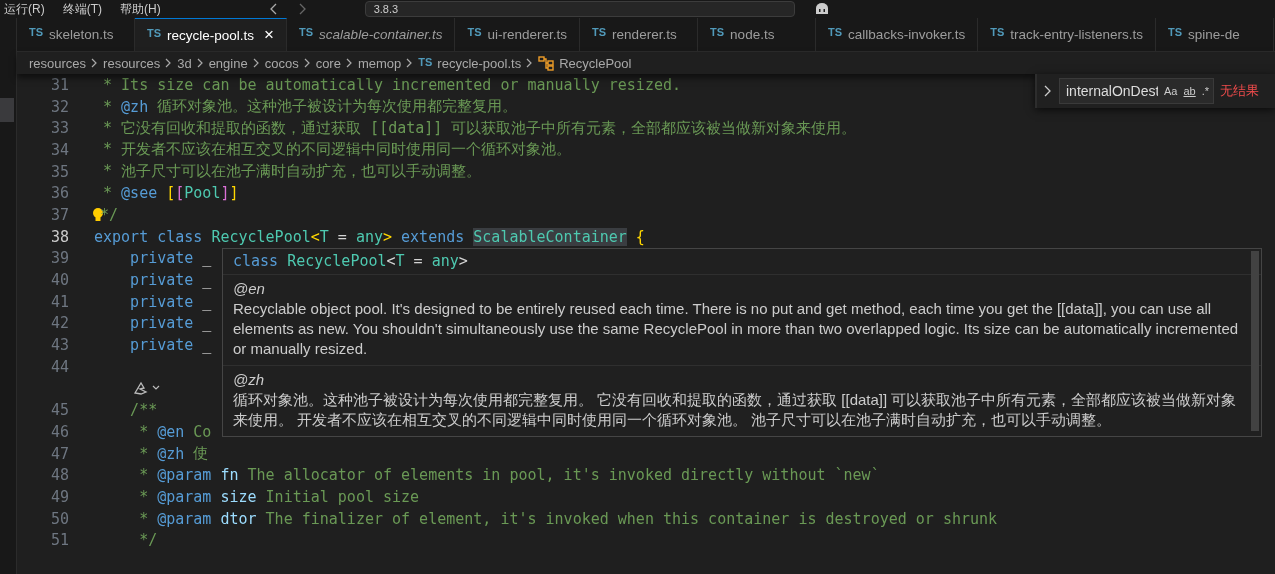 The width and height of the screenshot is (1275, 574). What do you see at coordinates (59, 301) in the screenshot?
I see `line-number: 41` at bounding box center [59, 301].